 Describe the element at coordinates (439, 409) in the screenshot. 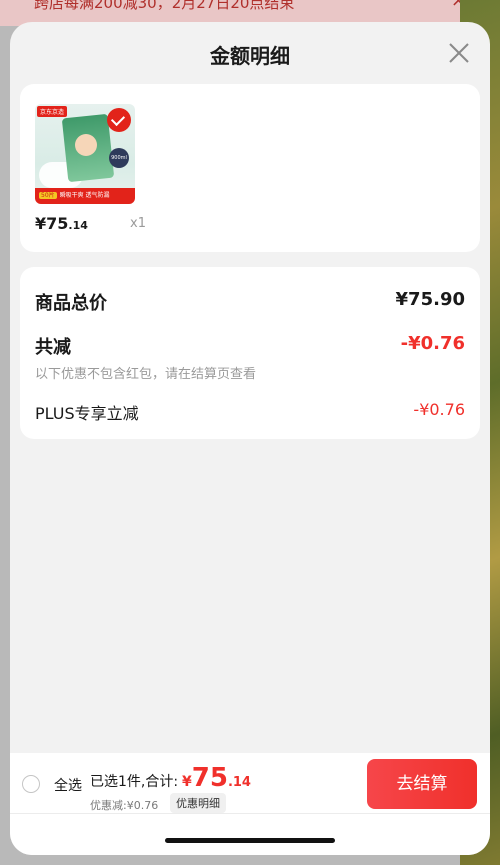

I see `plus-discount-value: -¥0.76` at that location.